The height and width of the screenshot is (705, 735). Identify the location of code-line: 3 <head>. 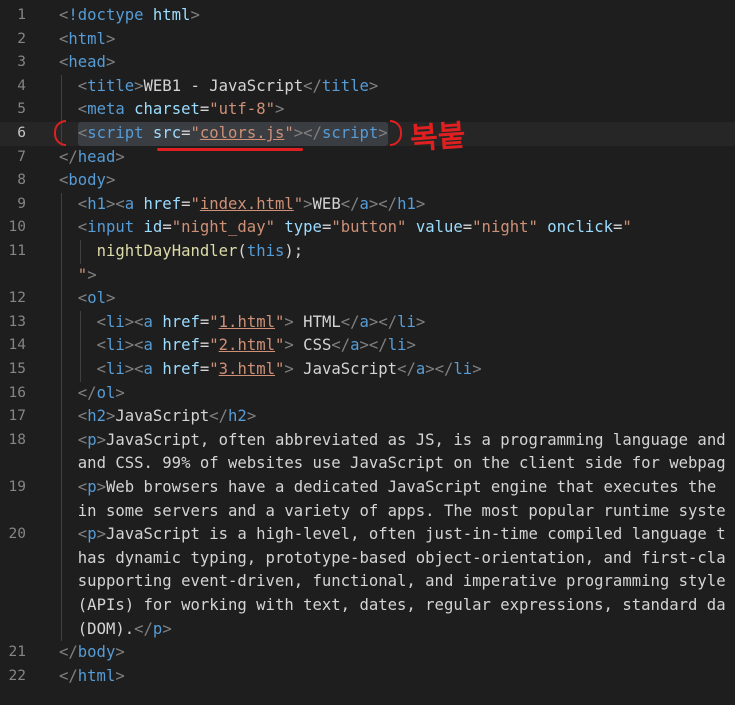
(367, 63).